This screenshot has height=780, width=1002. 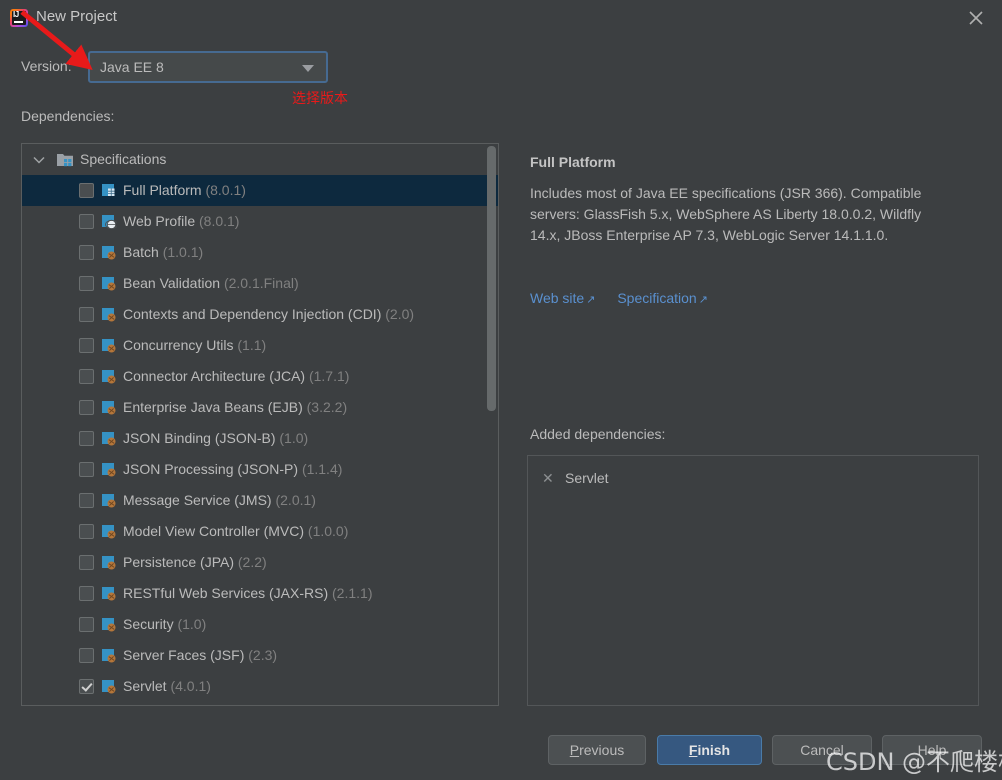 I want to click on dependency-label: JSON Binding (JSON-B) (1.0), so click(x=216, y=438).